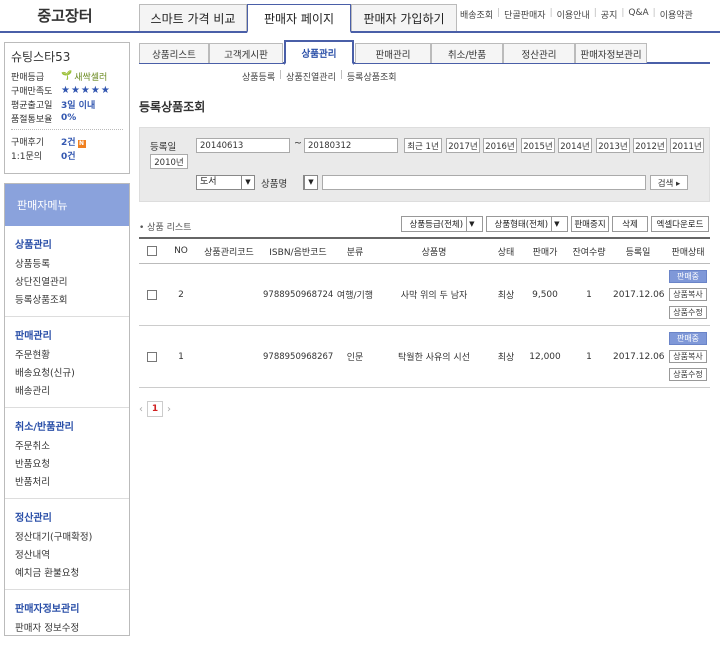 This screenshot has width=720, height=647. Describe the element at coordinates (32, 91) in the screenshot. I see `satisfaction-label: 구매만족도` at that location.